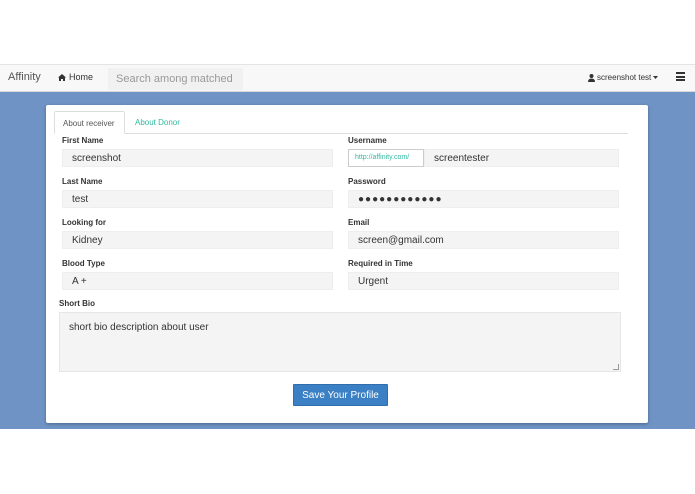  I want to click on user-name: screenshot test, so click(624, 77).